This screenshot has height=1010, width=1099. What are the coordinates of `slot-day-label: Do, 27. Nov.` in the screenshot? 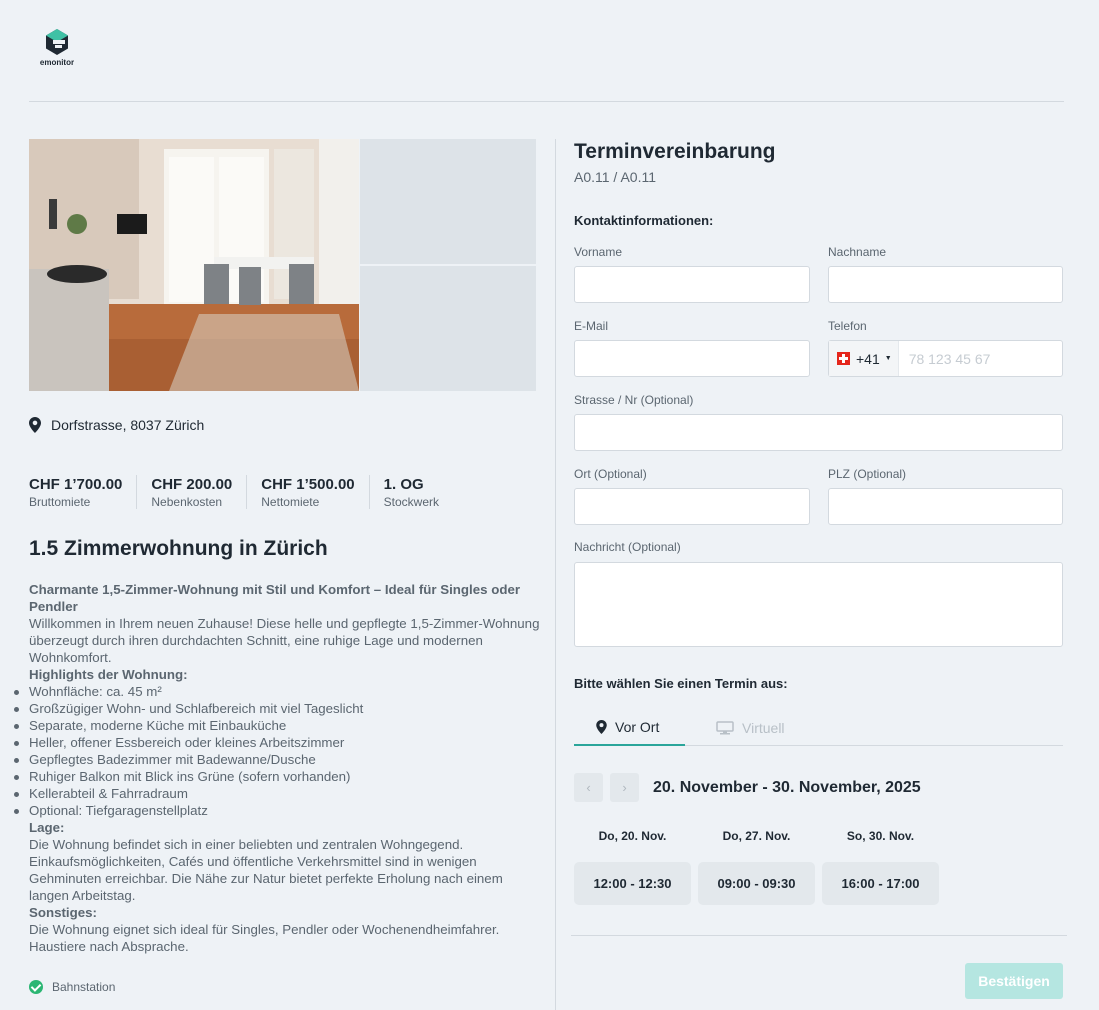 It's located at (756, 836).